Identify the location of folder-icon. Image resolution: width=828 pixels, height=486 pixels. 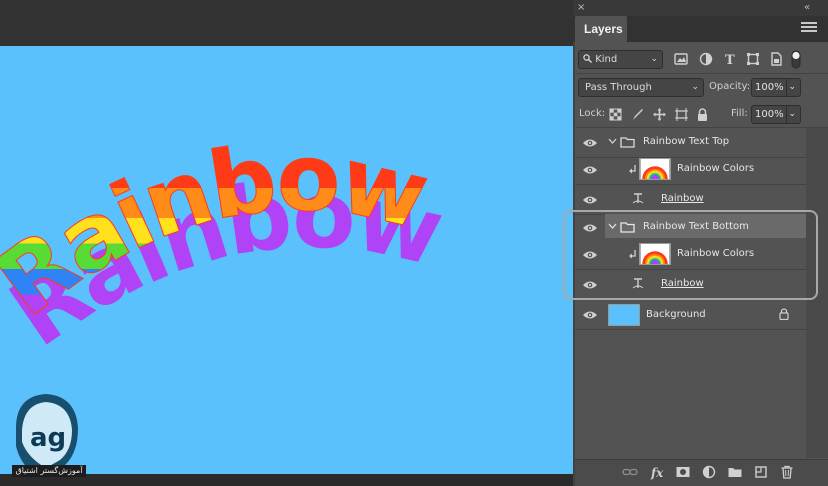
(627, 142).